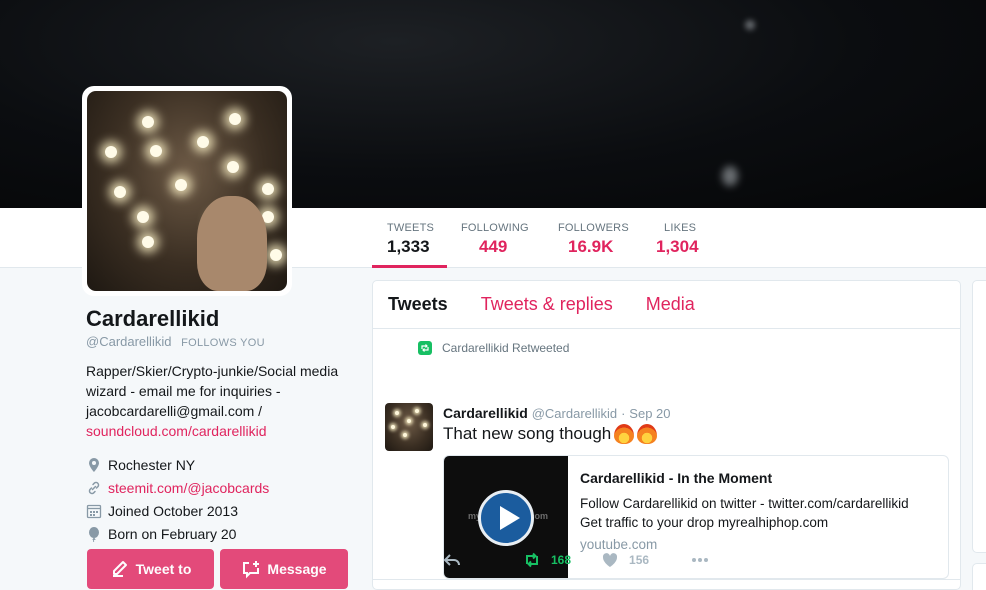  I want to click on more-dots-icon, so click(700, 560).